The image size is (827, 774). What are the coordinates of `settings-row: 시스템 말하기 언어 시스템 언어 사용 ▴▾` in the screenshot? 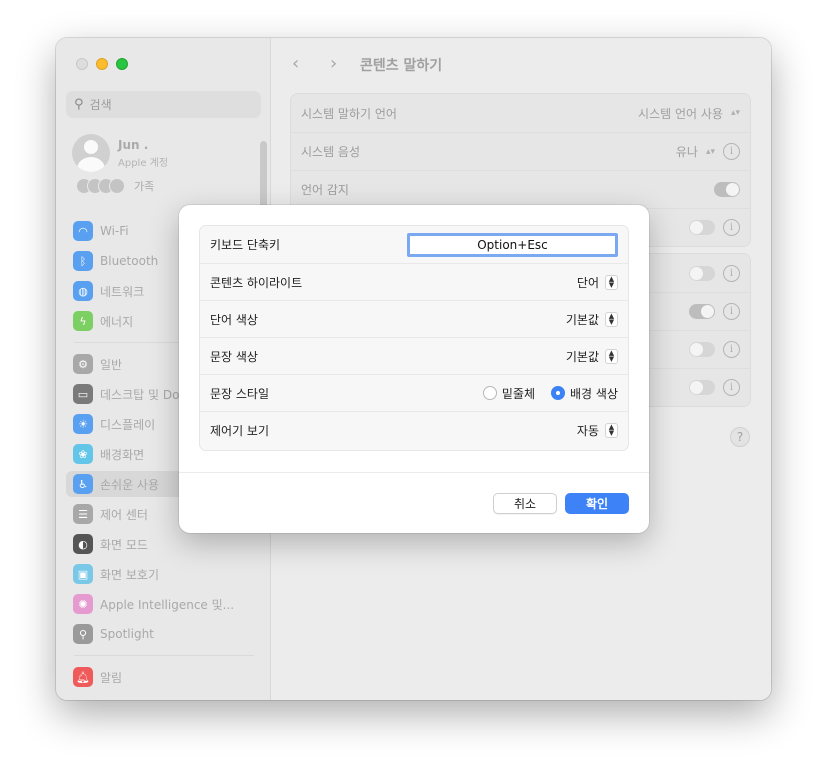 It's located at (520, 113).